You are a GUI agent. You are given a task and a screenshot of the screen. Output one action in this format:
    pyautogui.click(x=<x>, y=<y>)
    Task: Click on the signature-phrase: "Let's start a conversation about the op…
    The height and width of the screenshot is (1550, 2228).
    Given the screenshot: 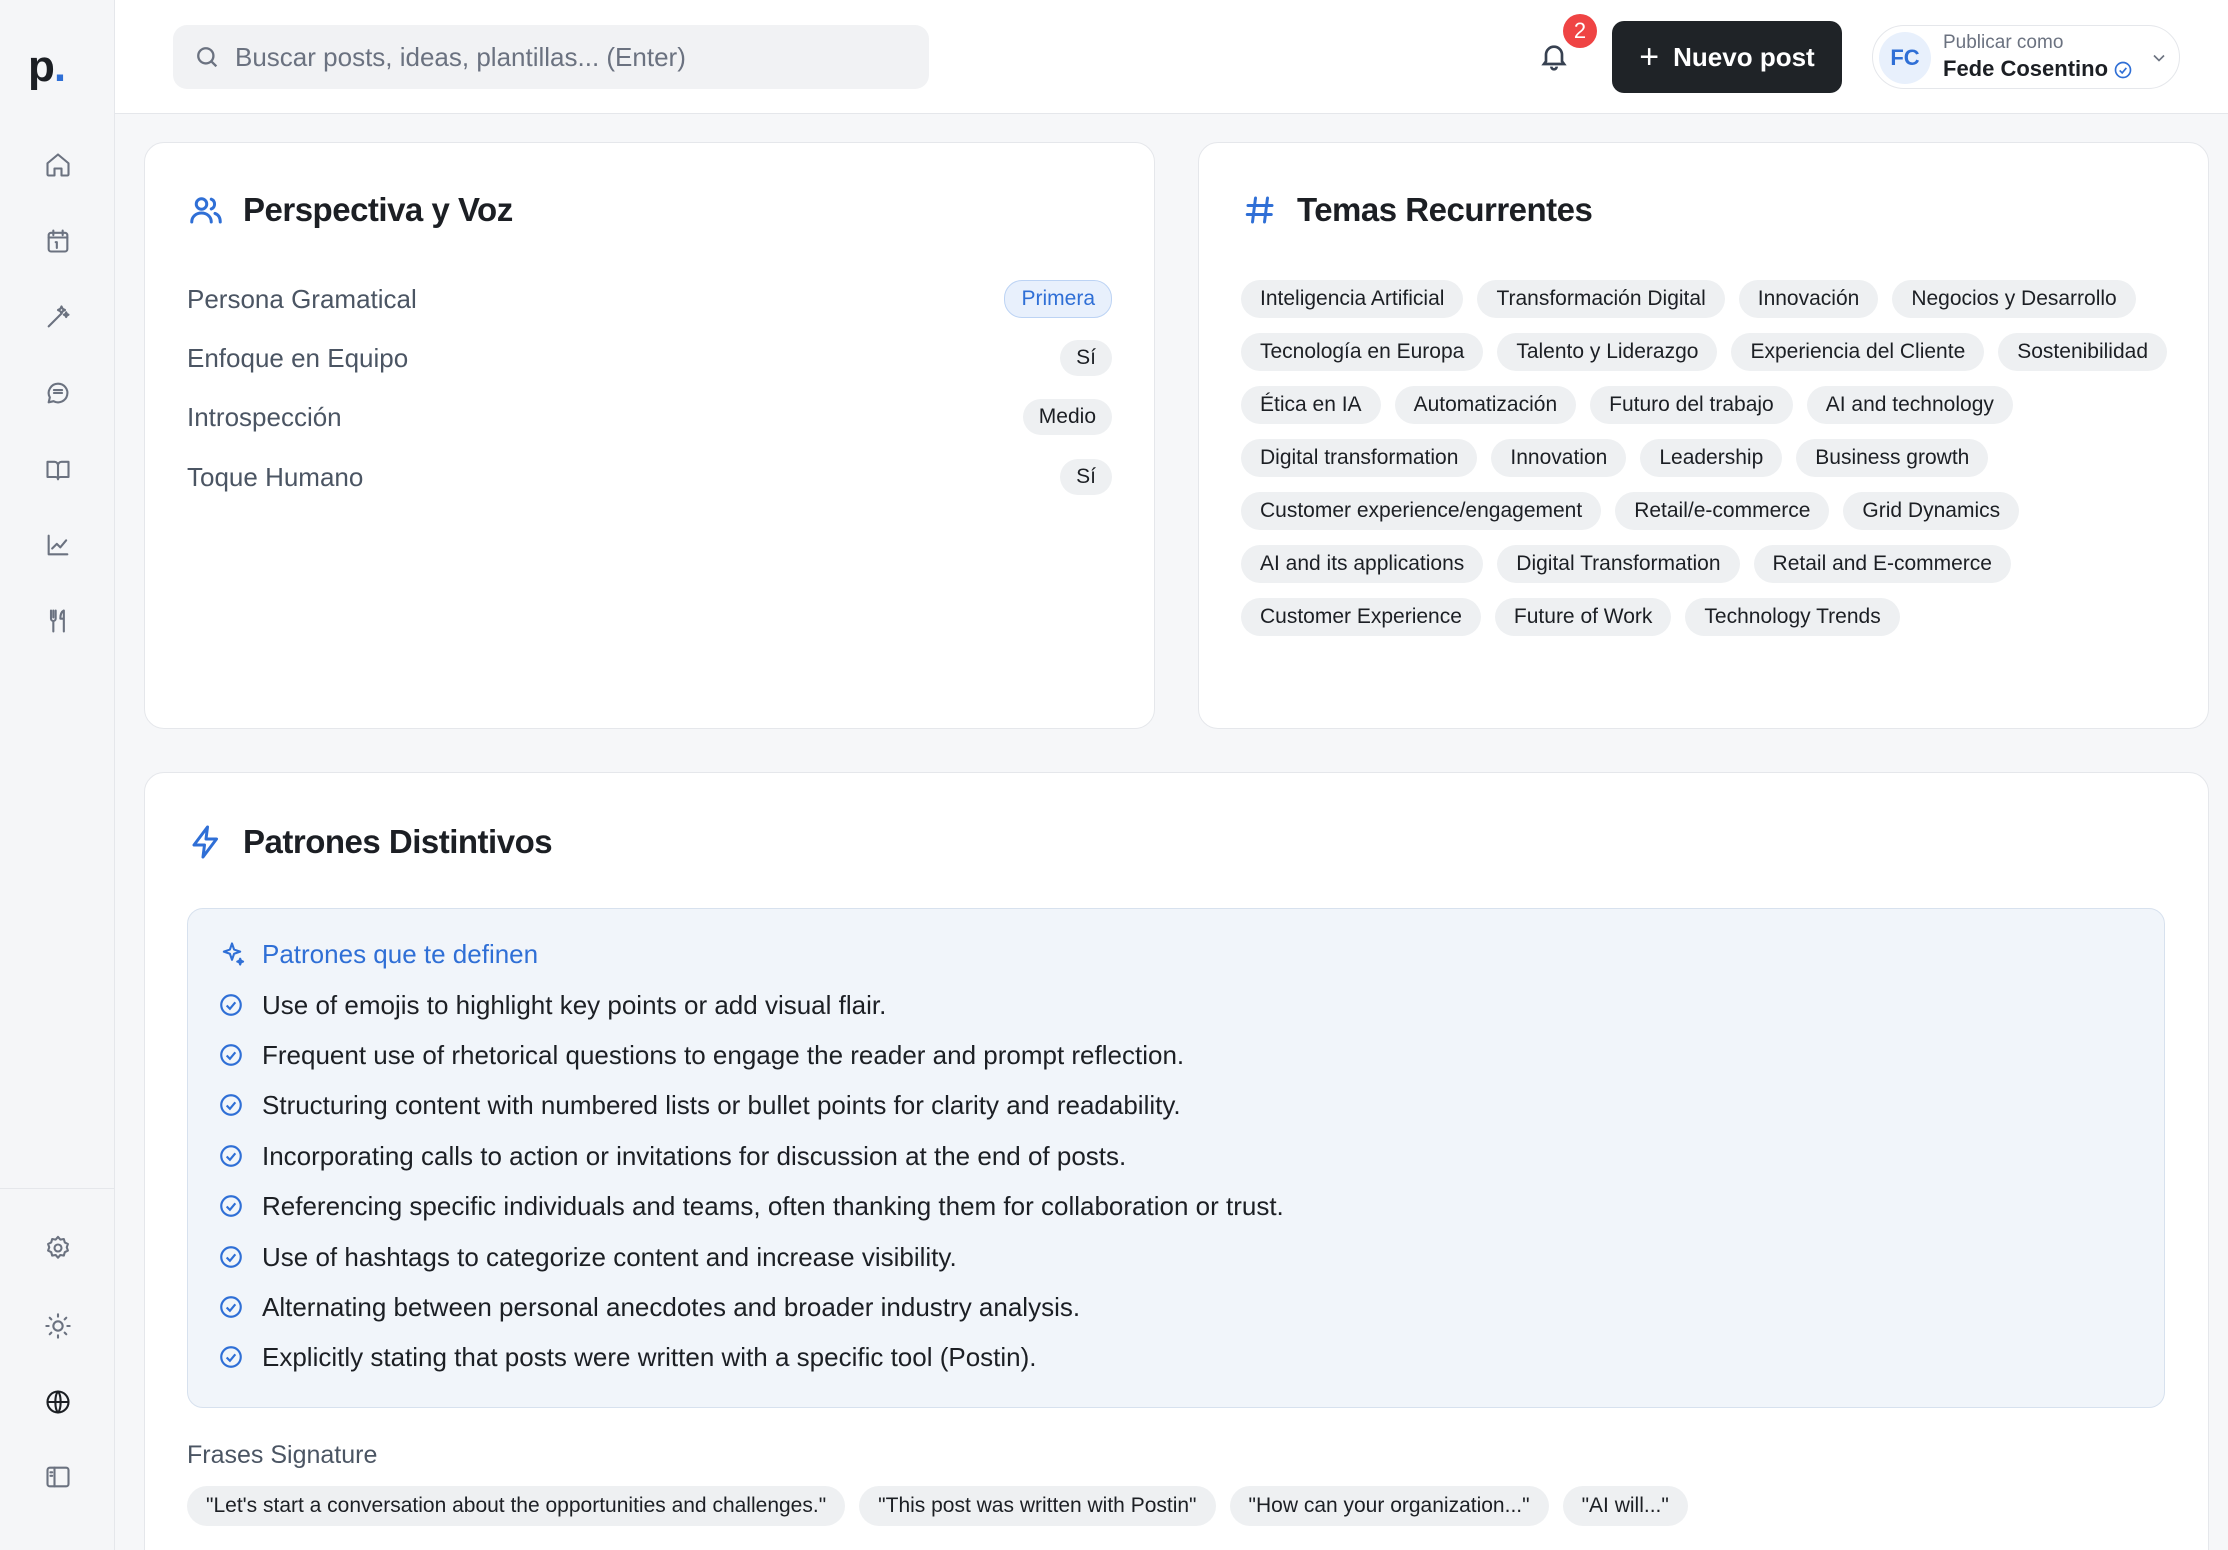 What is the action you would take?
    pyautogui.click(x=516, y=1506)
    